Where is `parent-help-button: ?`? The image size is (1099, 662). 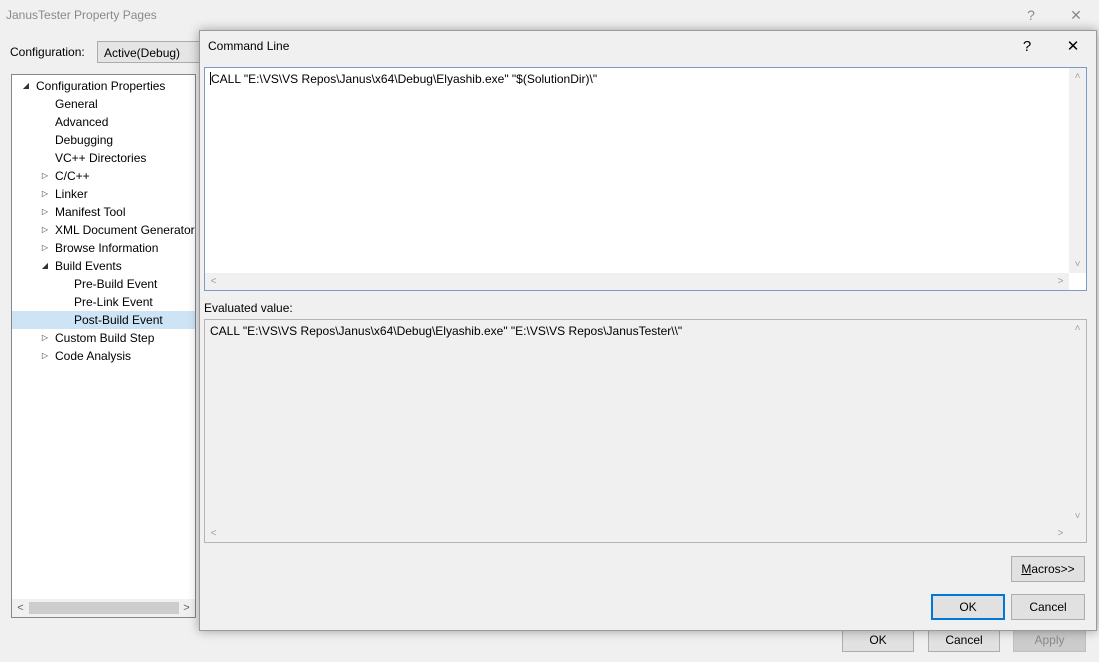
parent-help-button: ? is located at coordinates (1031, 15).